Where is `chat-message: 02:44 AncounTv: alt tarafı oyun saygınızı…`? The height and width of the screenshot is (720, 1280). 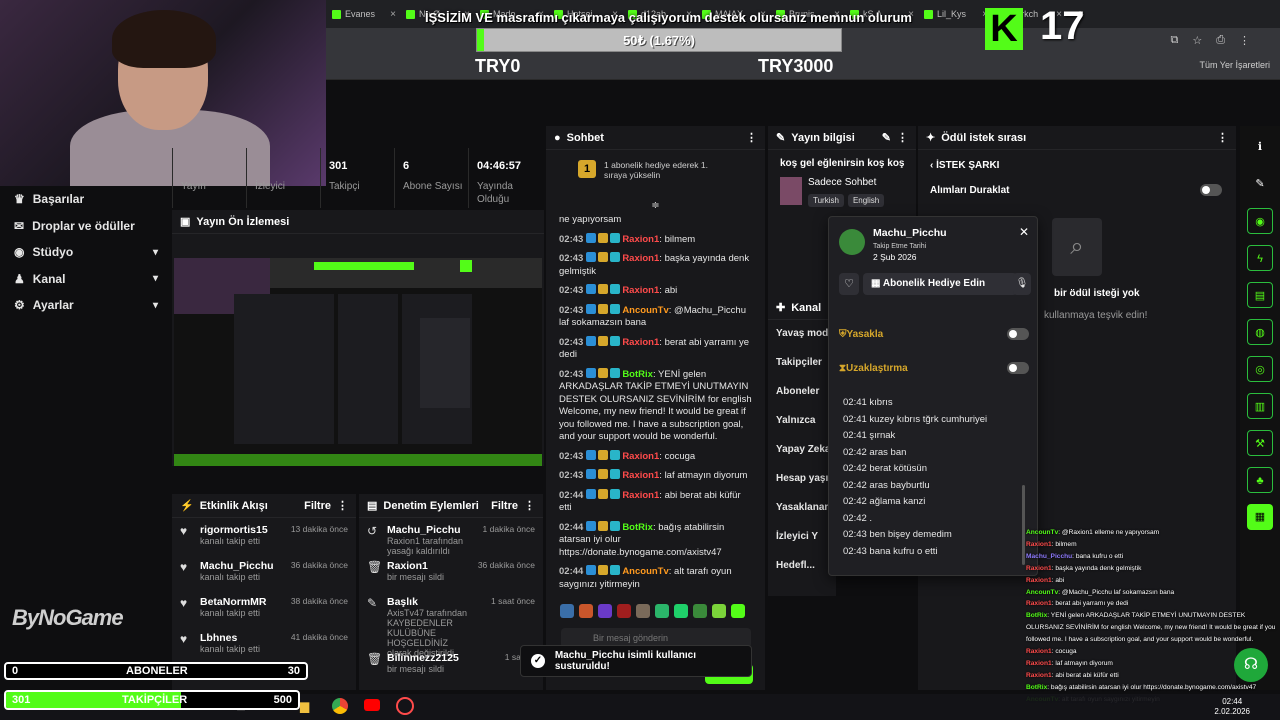 chat-message: 02:44 AncounTv: alt tarafı oyun saygınızı… is located at coordinates (655, 581).